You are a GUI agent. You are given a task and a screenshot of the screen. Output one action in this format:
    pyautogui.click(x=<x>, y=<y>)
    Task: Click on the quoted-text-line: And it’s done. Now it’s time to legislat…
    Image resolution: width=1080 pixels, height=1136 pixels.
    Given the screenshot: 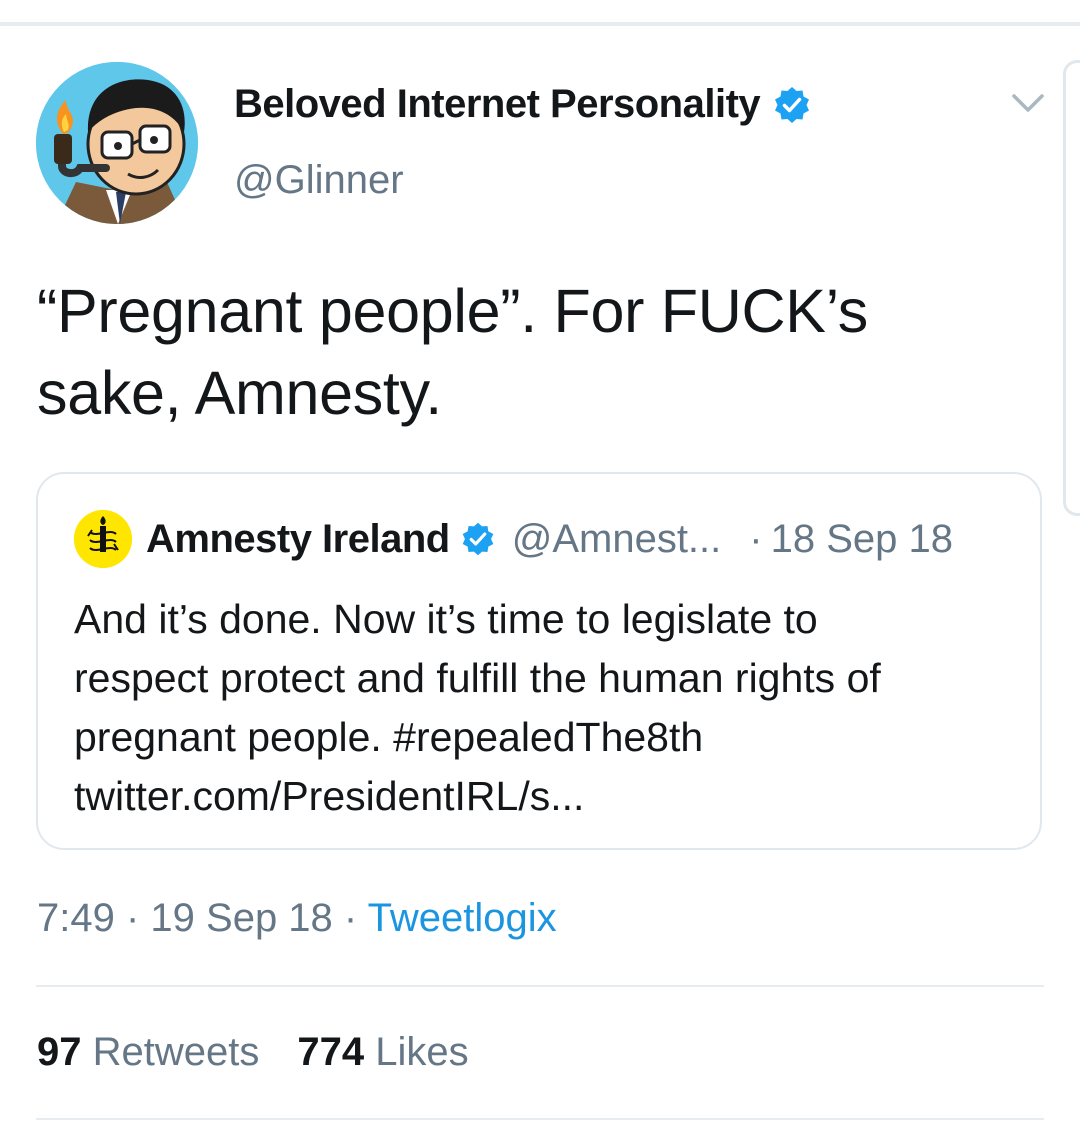 What is the action you would take?
    pyautogui.click(x=446, y=619)
    